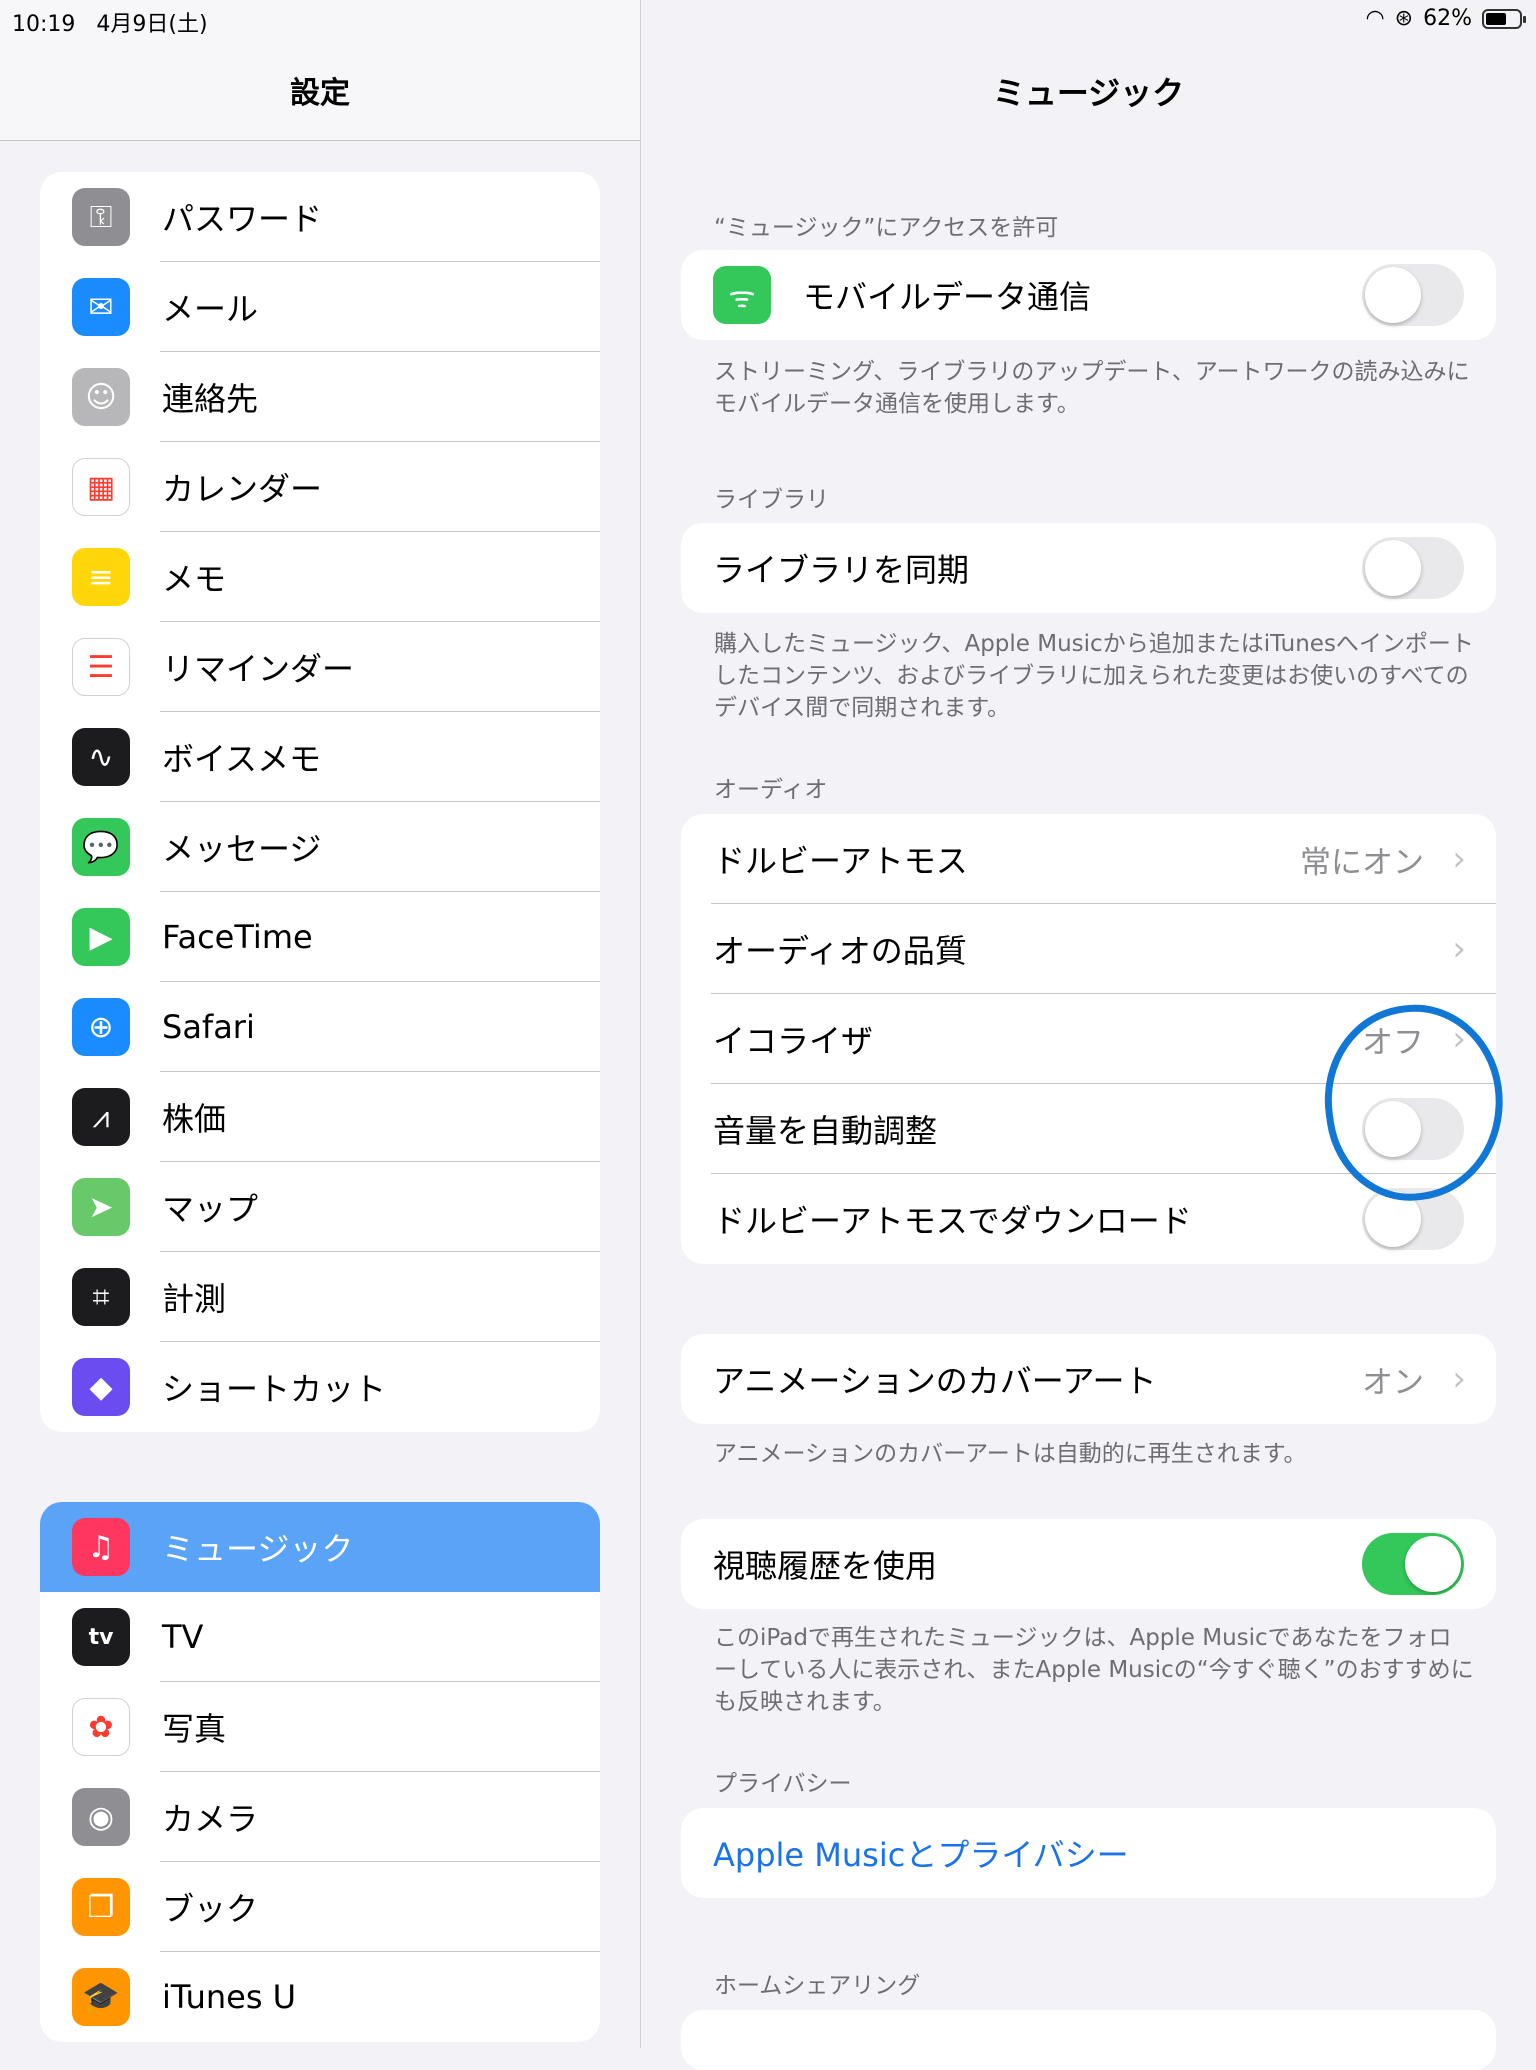 The image size is (1536, 2070). Describe the element at coordinates (771, 790) in the screenshot. I see `section-header-audio: オーディオ` at that location.